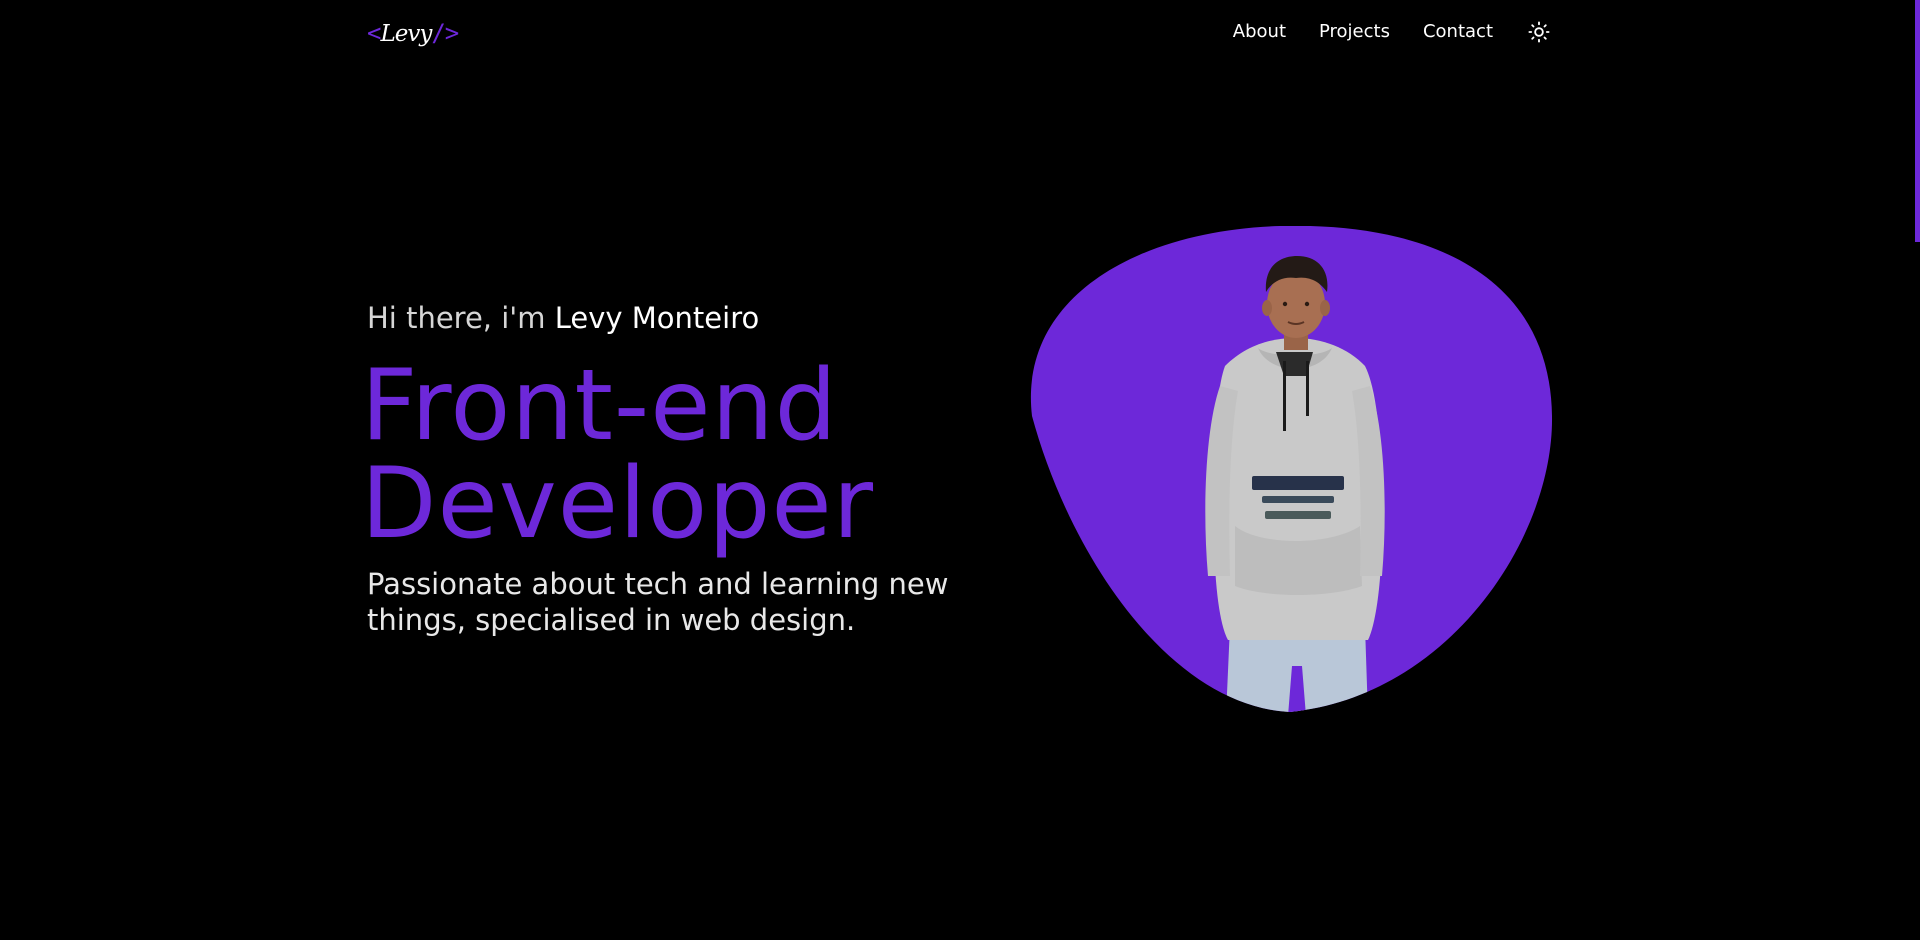 This screenshot has width=1920, height=940. I want to click on hero-headline: Front-end Developer, so click(617, 455).